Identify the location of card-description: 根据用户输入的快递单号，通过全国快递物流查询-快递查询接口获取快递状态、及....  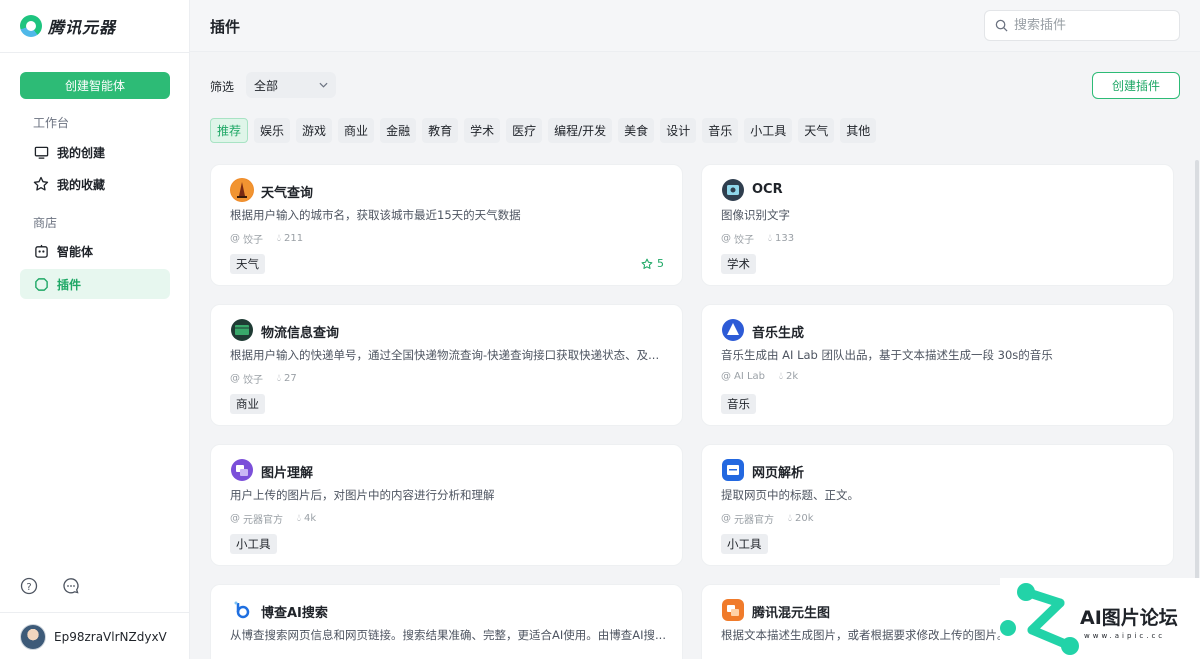
(445, 355).